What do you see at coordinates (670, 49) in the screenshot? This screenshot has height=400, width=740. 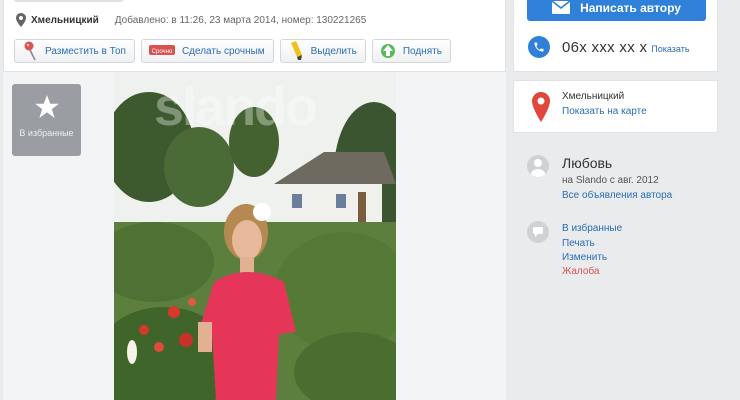 I see `show-phone-link: Показать` at bounding box center [670, 49].